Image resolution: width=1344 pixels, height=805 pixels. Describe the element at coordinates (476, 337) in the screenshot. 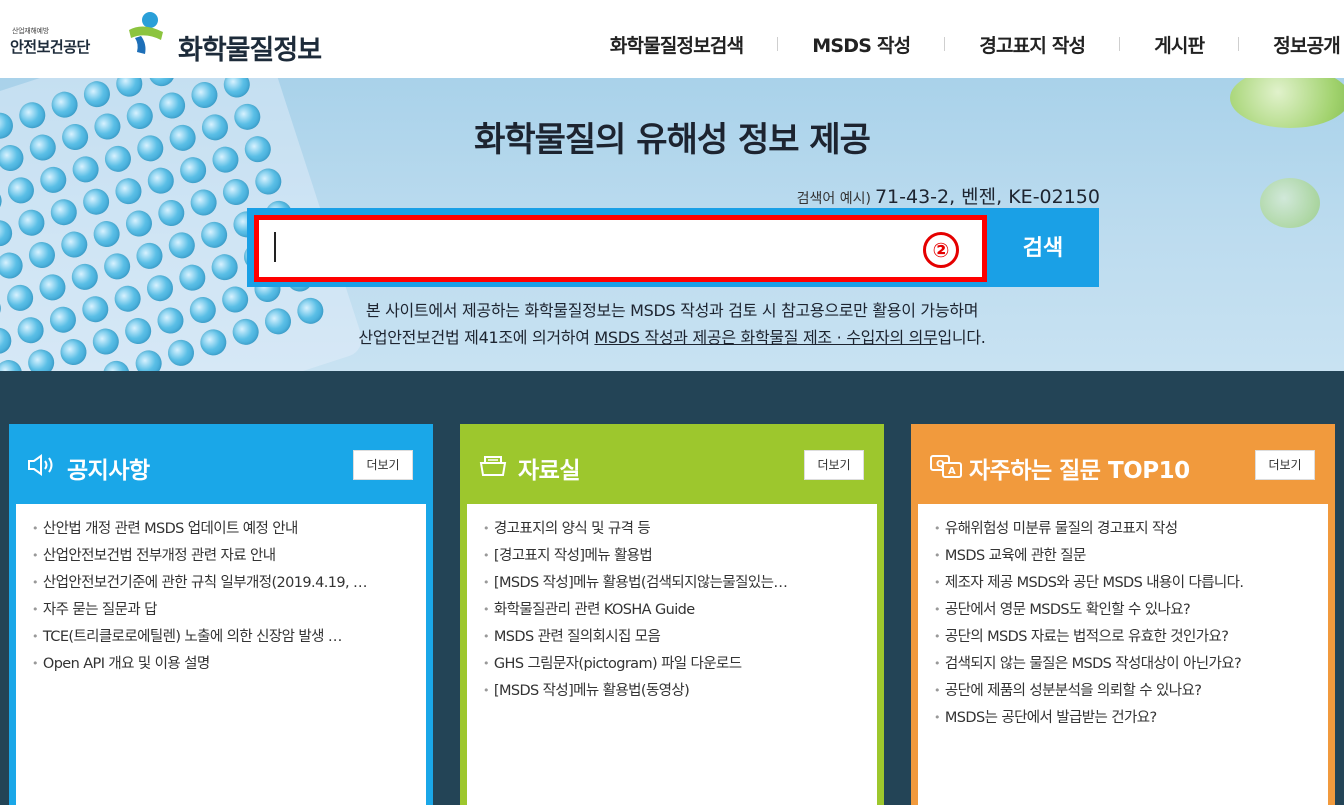

I see `notice-prefix: 산업안전보건법 제41조에 의거하여` at that location.